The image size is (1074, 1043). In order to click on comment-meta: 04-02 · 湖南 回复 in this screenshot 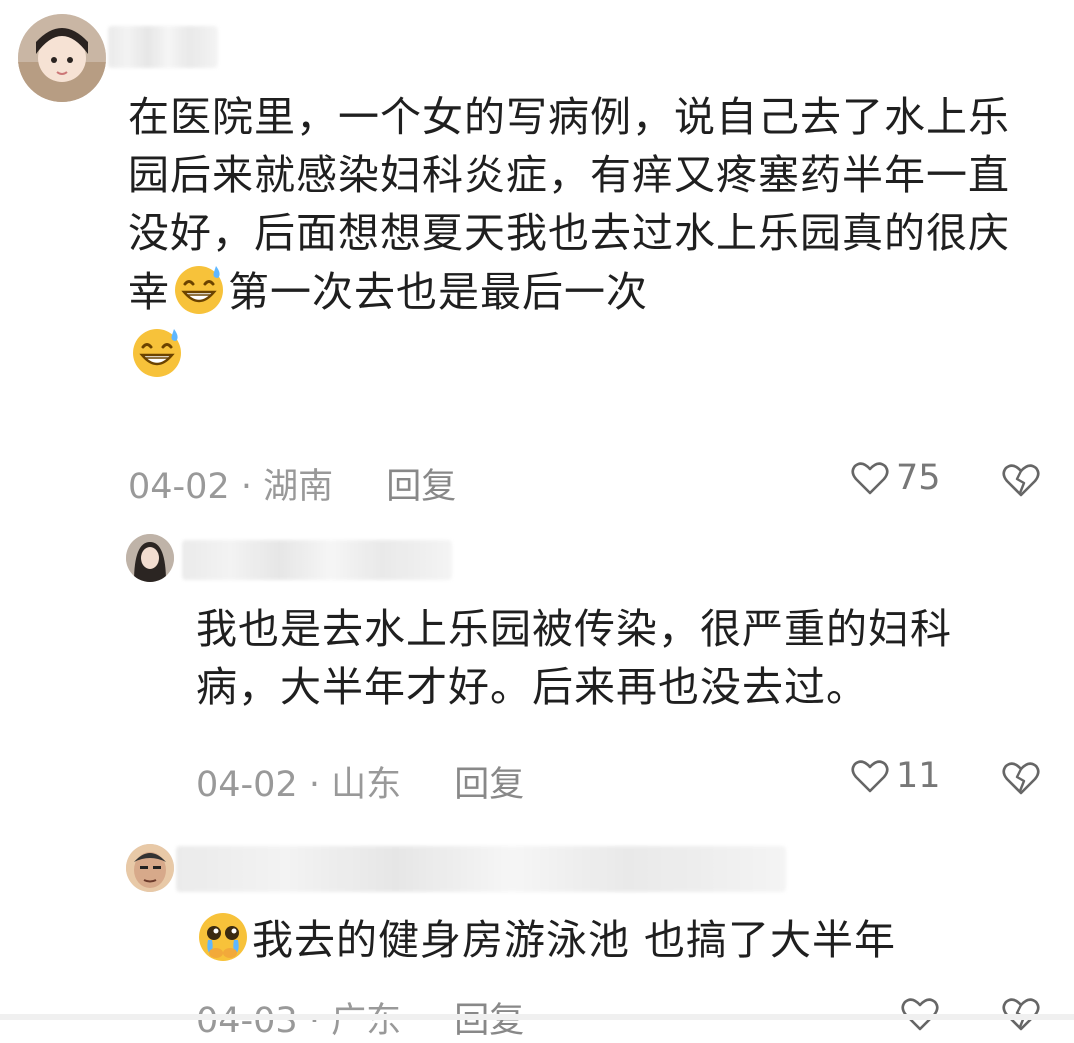, I will do `click(292, 483)`.